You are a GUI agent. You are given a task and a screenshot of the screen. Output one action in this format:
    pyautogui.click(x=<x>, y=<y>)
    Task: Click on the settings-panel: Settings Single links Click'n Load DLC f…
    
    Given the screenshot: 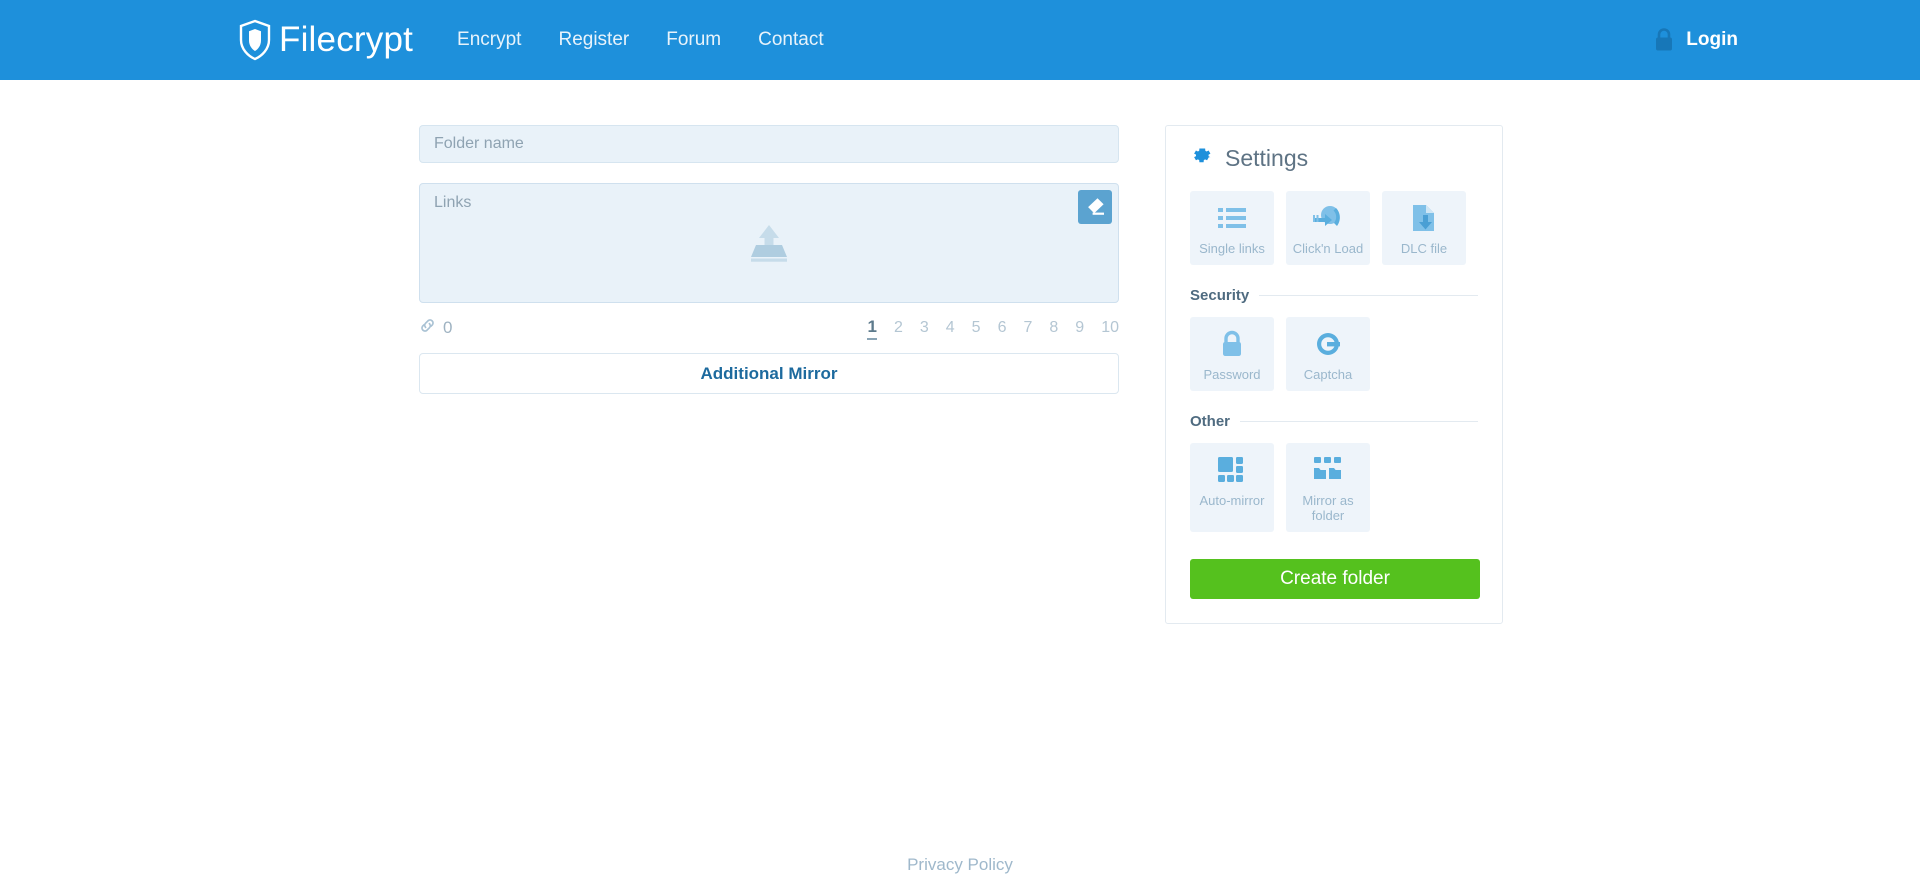 What is the action you would take?
    pyautogui.click(x=1334, y=374)
    